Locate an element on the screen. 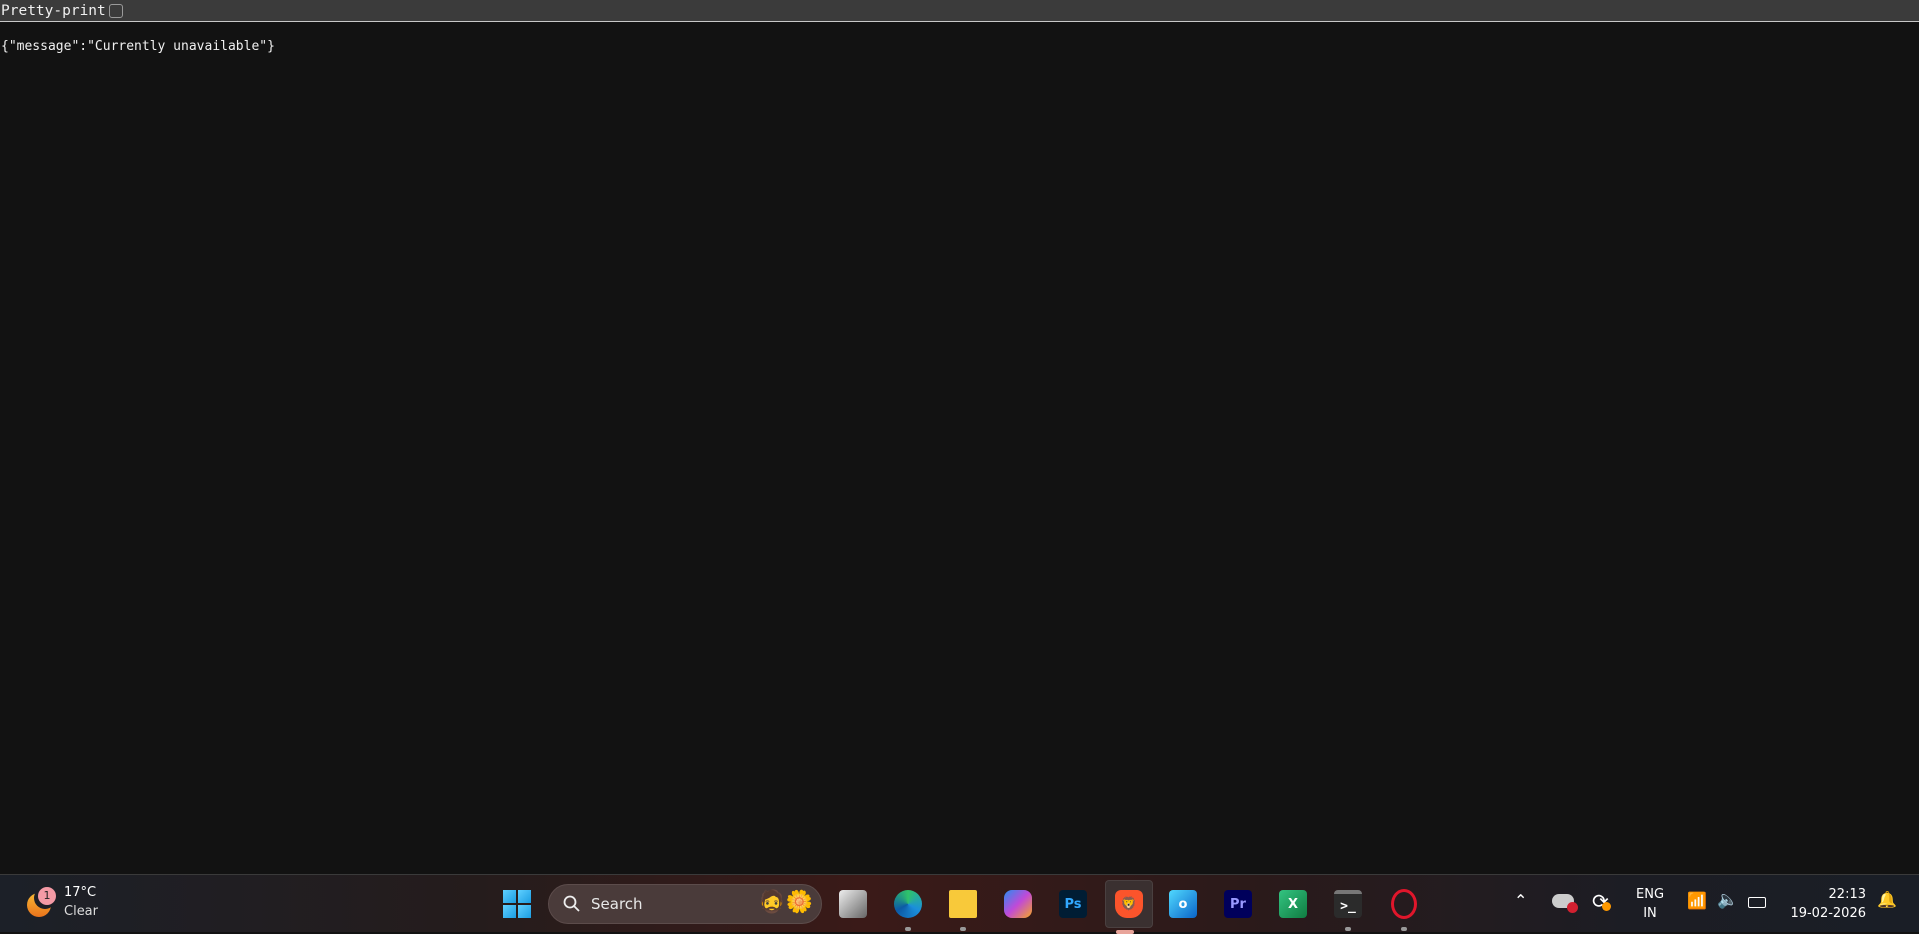 This screenshot has height=934, width=1919. time: 22:13 is located at coordinates (1847, 894).